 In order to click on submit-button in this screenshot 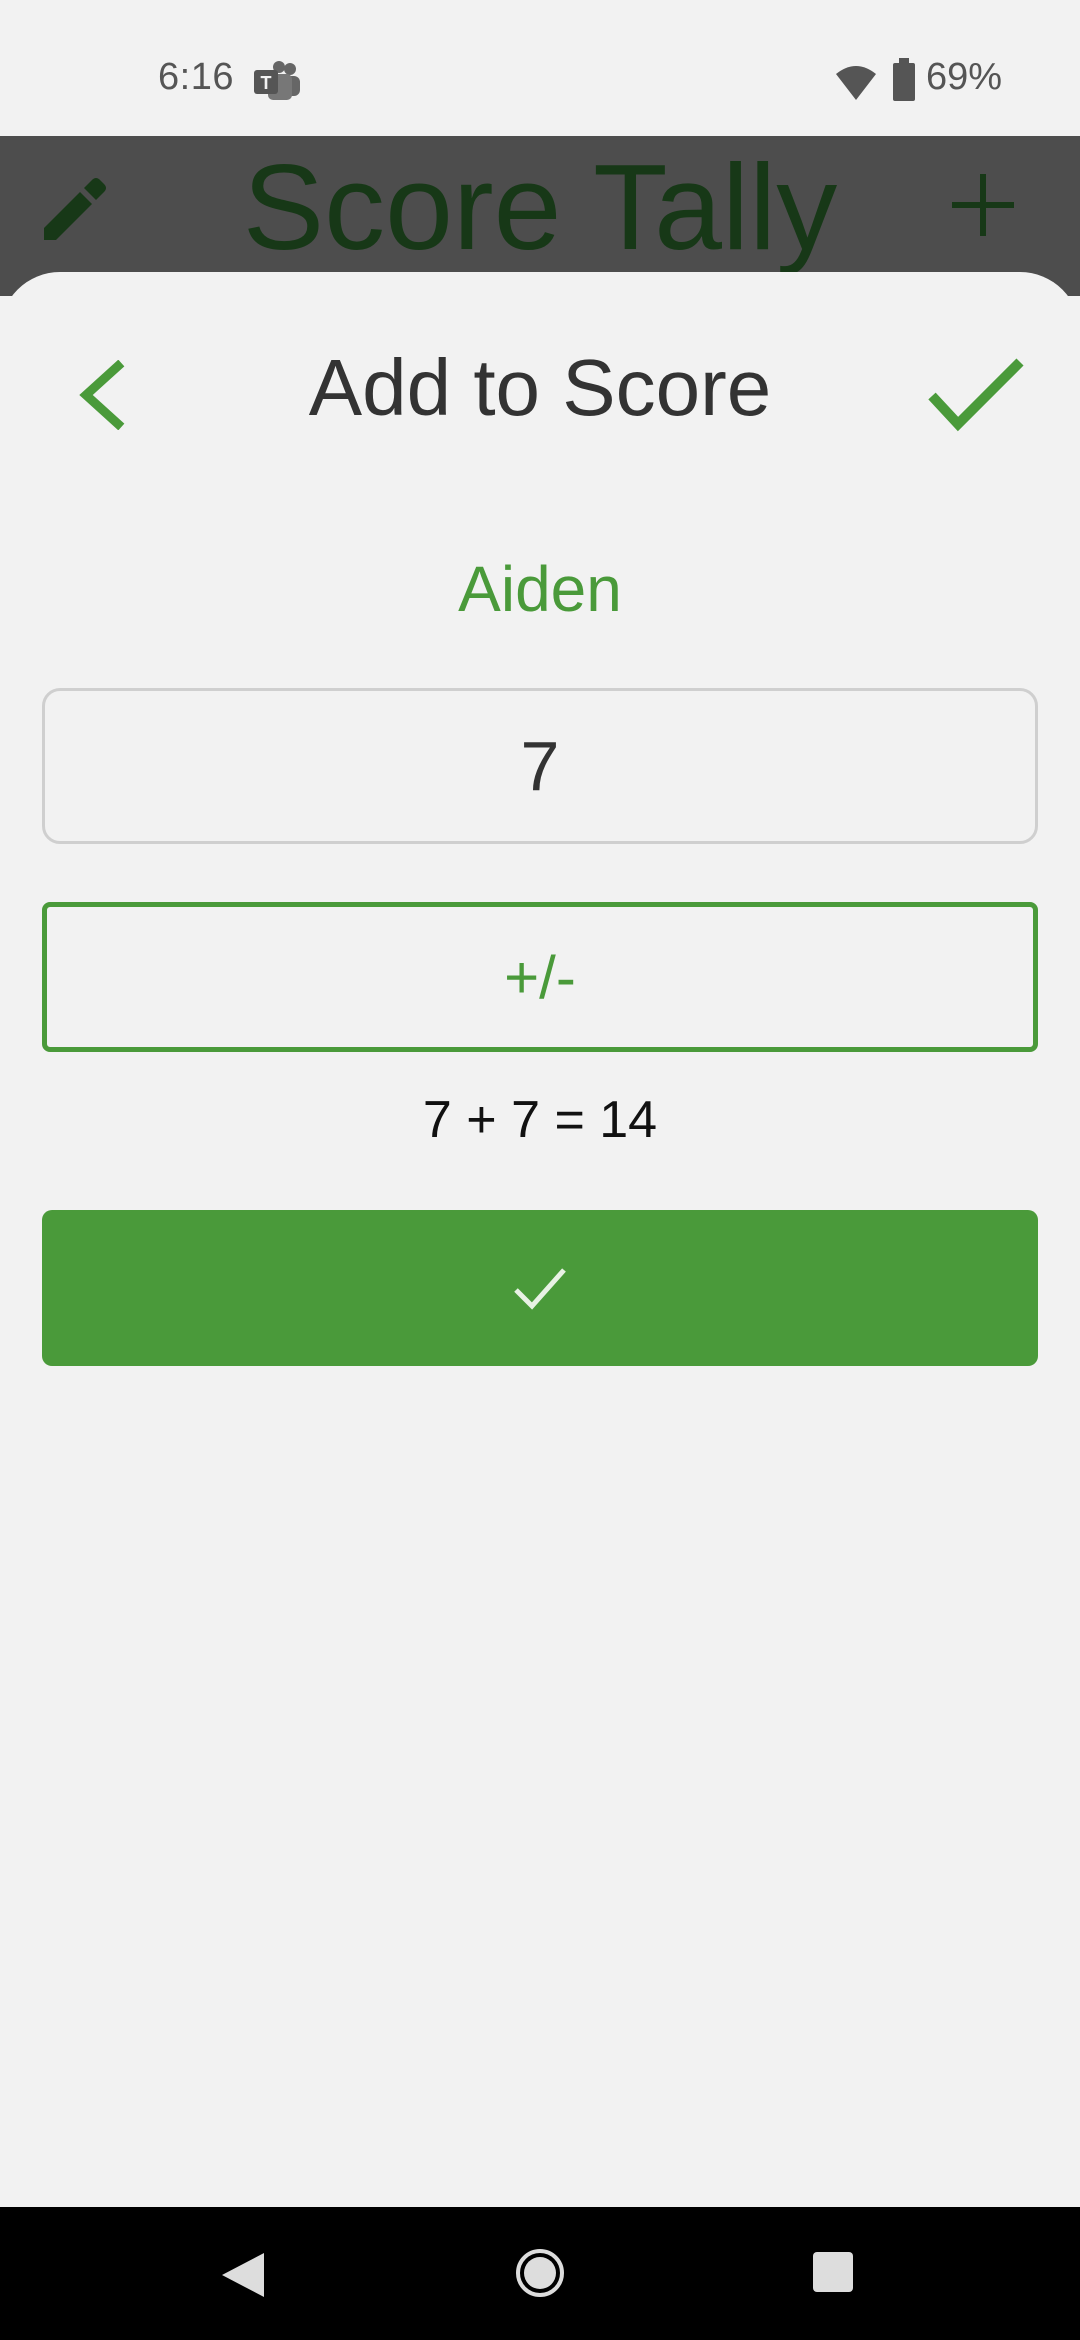, I will do `click(540, 1288)`.